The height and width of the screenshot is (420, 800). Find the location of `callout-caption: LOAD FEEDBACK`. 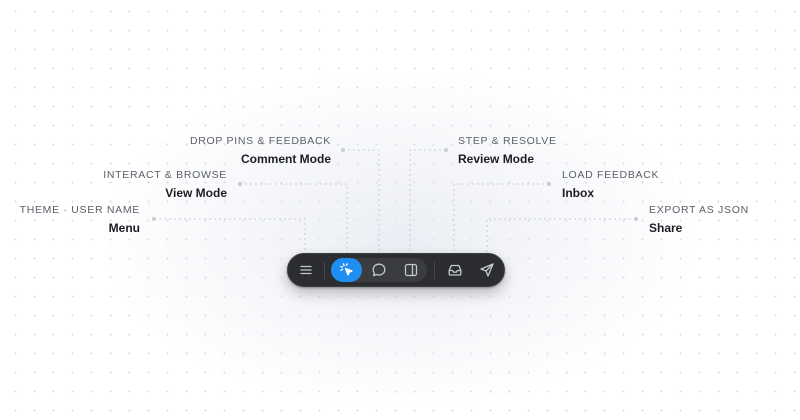

callout-caption: LOAD FEEDBACK is located at coordinates (611, 175).